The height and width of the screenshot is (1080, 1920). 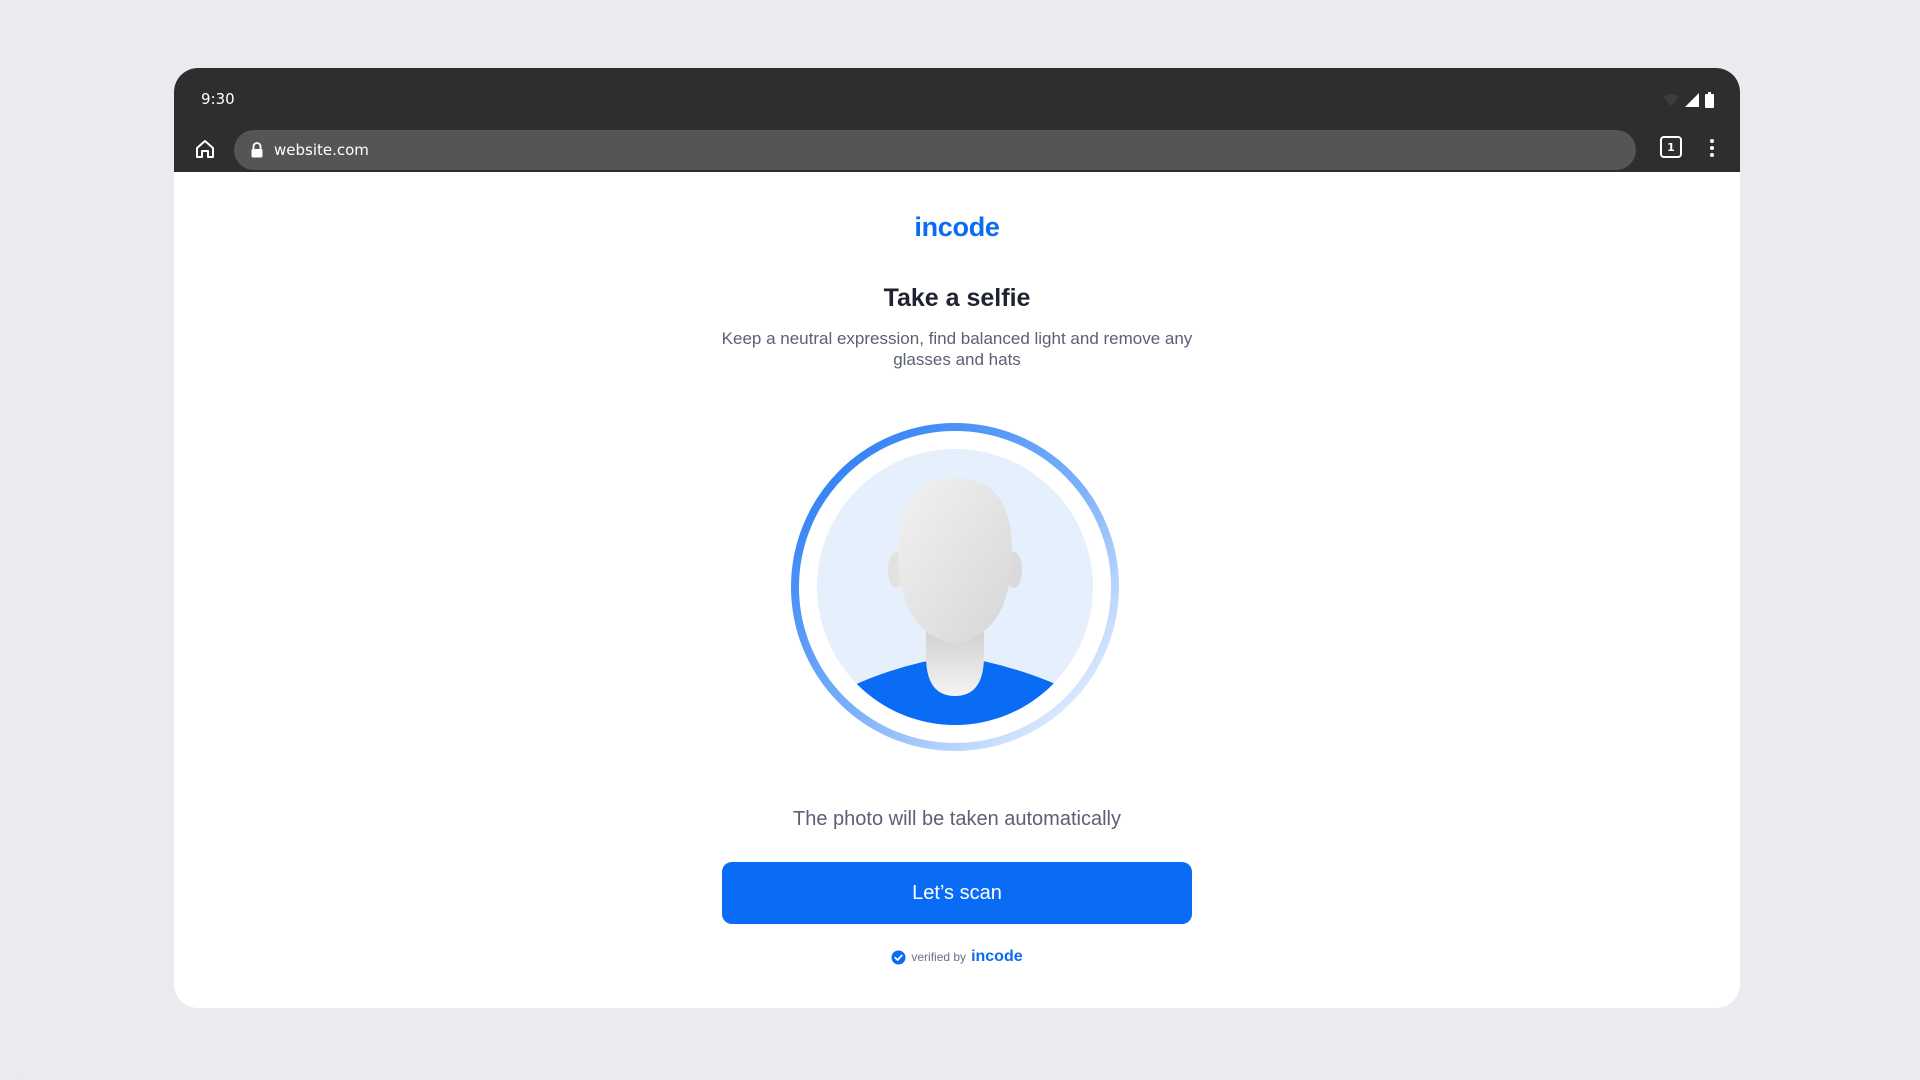 I want to click on selfie-illustration, so click(x=955, y=587).